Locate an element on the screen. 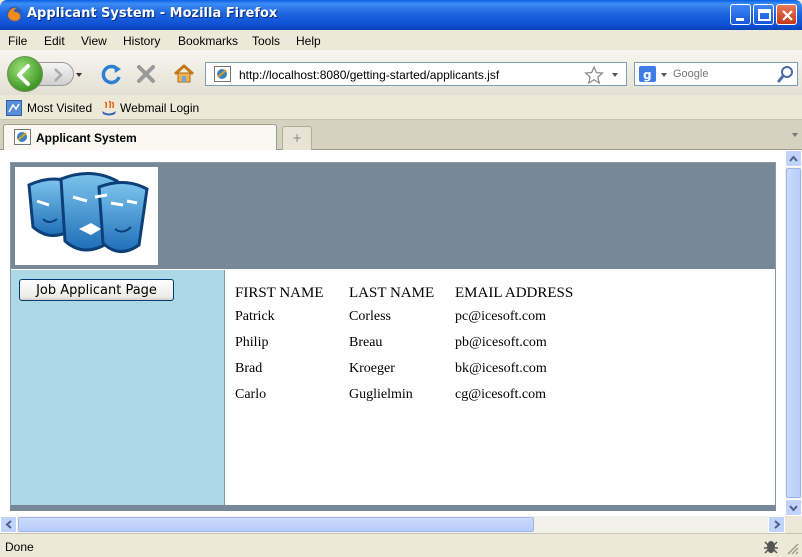 The width and height of the screenshot is (802, 557). tab-applicant-system: Applicant System is located at coordinates (140, 137).